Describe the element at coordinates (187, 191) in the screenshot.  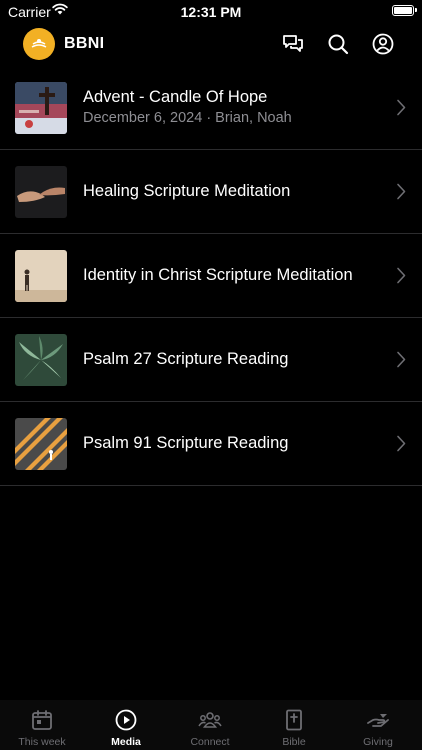
I see `item-title: Healing Scripture Meditation` at that location.